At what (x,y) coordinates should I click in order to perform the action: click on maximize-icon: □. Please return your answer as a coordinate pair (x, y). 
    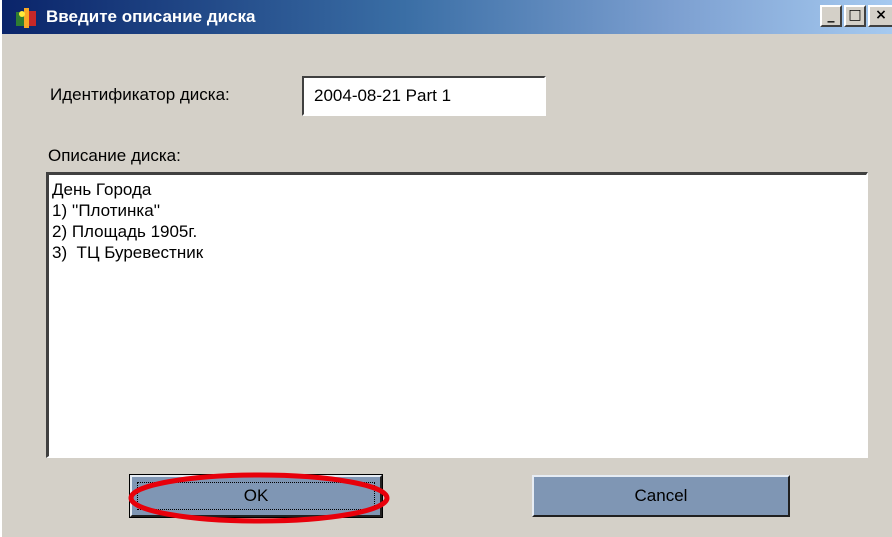
    Looking at the image, I should click on (855, 15).